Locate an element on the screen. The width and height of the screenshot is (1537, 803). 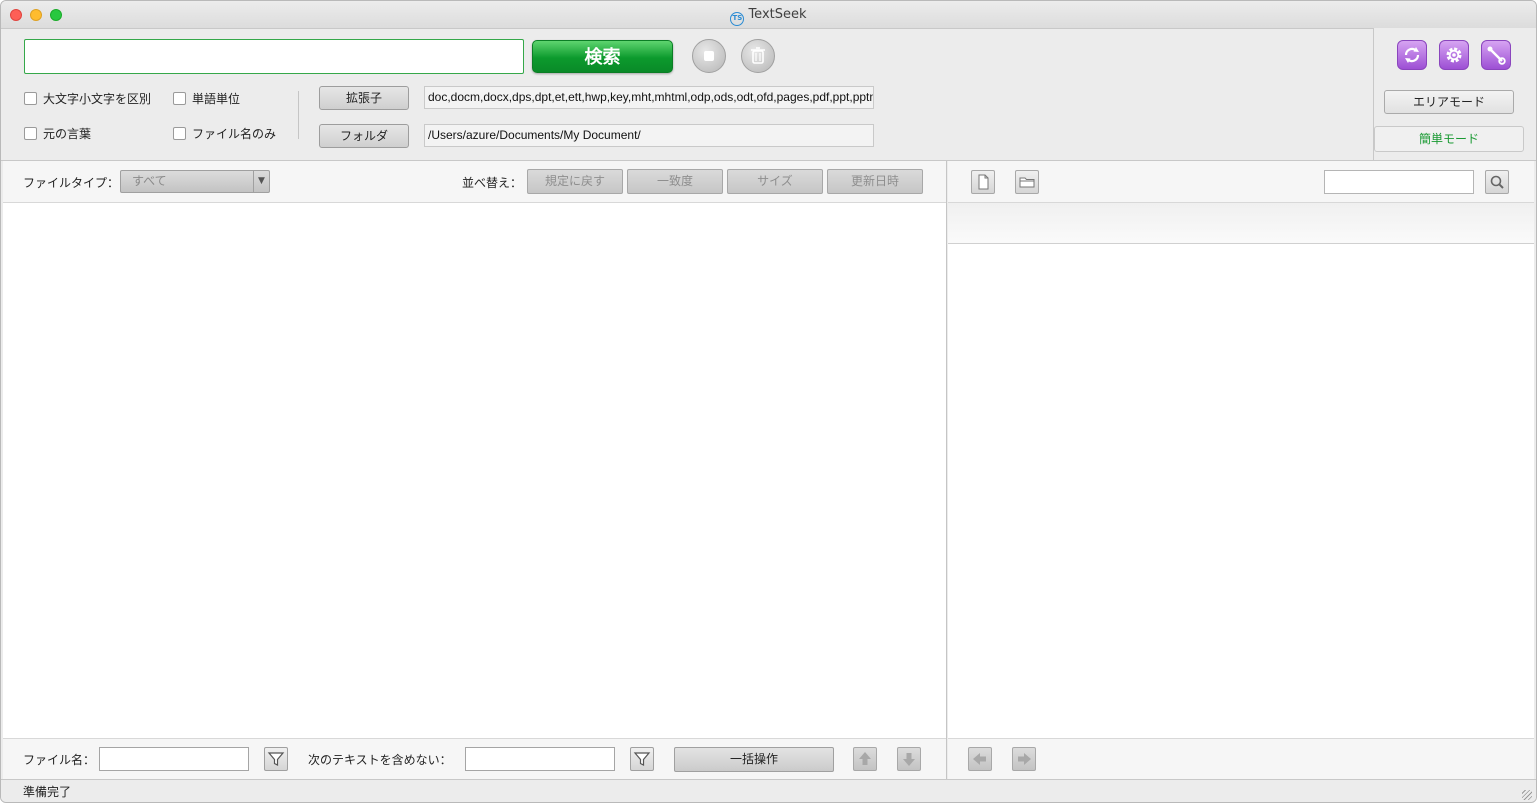
open-folder-button is located at coordinates (1027, 182).